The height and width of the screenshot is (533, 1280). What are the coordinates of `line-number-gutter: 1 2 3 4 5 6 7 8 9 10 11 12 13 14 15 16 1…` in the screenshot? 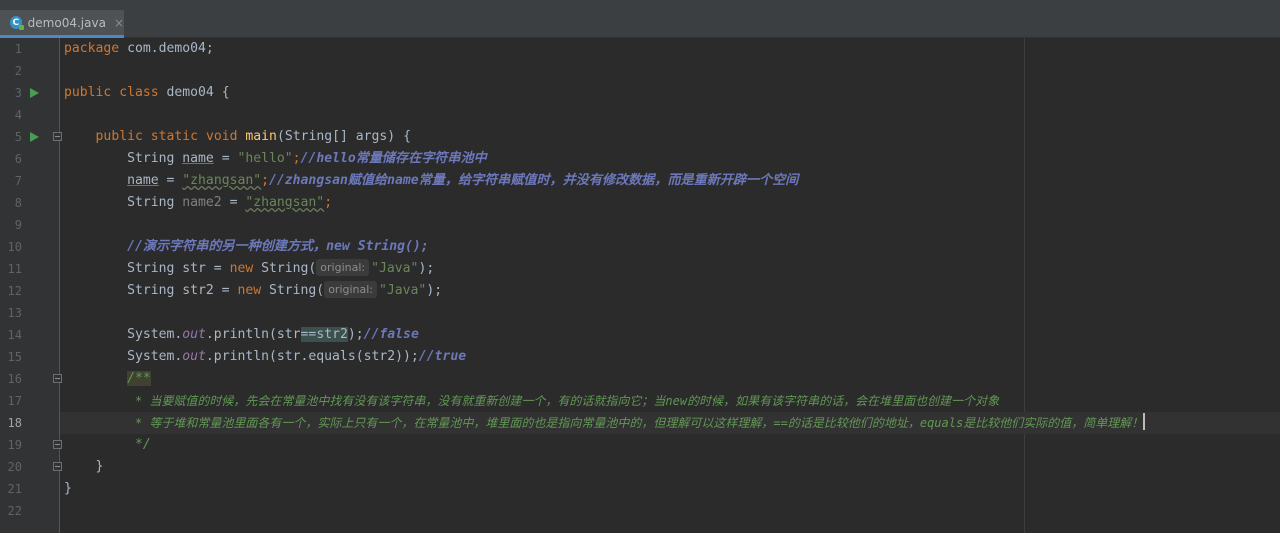 It's located at (31, 285).